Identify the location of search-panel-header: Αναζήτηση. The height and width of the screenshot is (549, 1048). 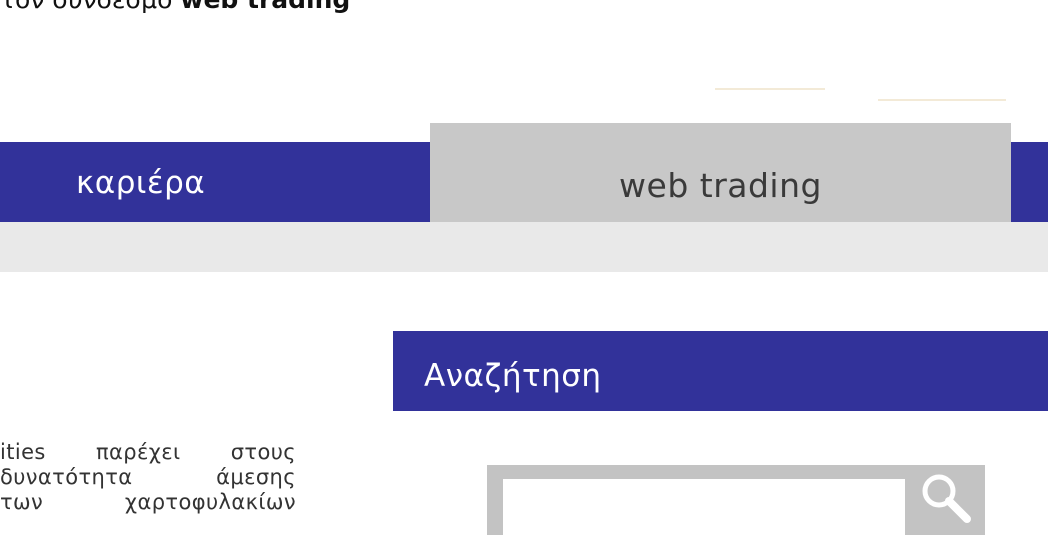
(720, 371).